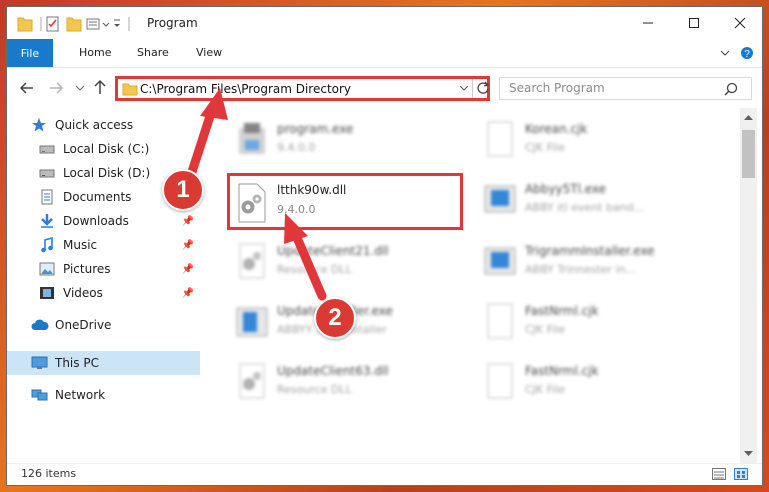  What do you see at coordinates (183, 190) in the screenshot?
I see `step-badge-1: 1` at bounding box center [183, 190].